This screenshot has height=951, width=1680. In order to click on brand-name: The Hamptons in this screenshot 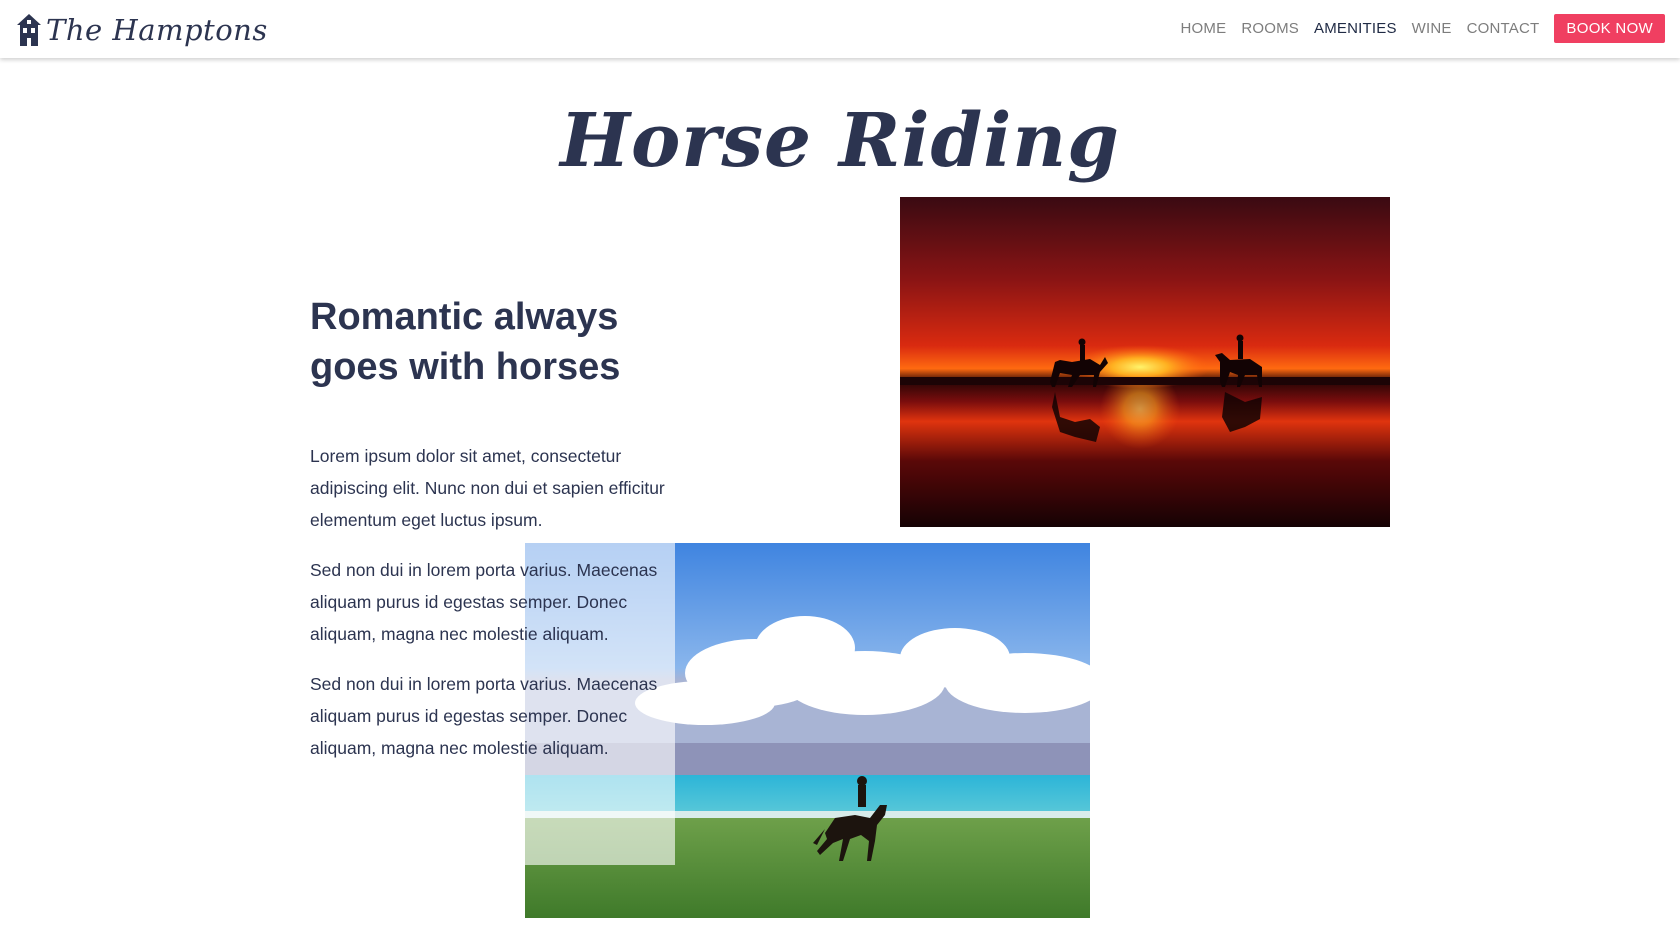, I will do `click(157, 30)`.